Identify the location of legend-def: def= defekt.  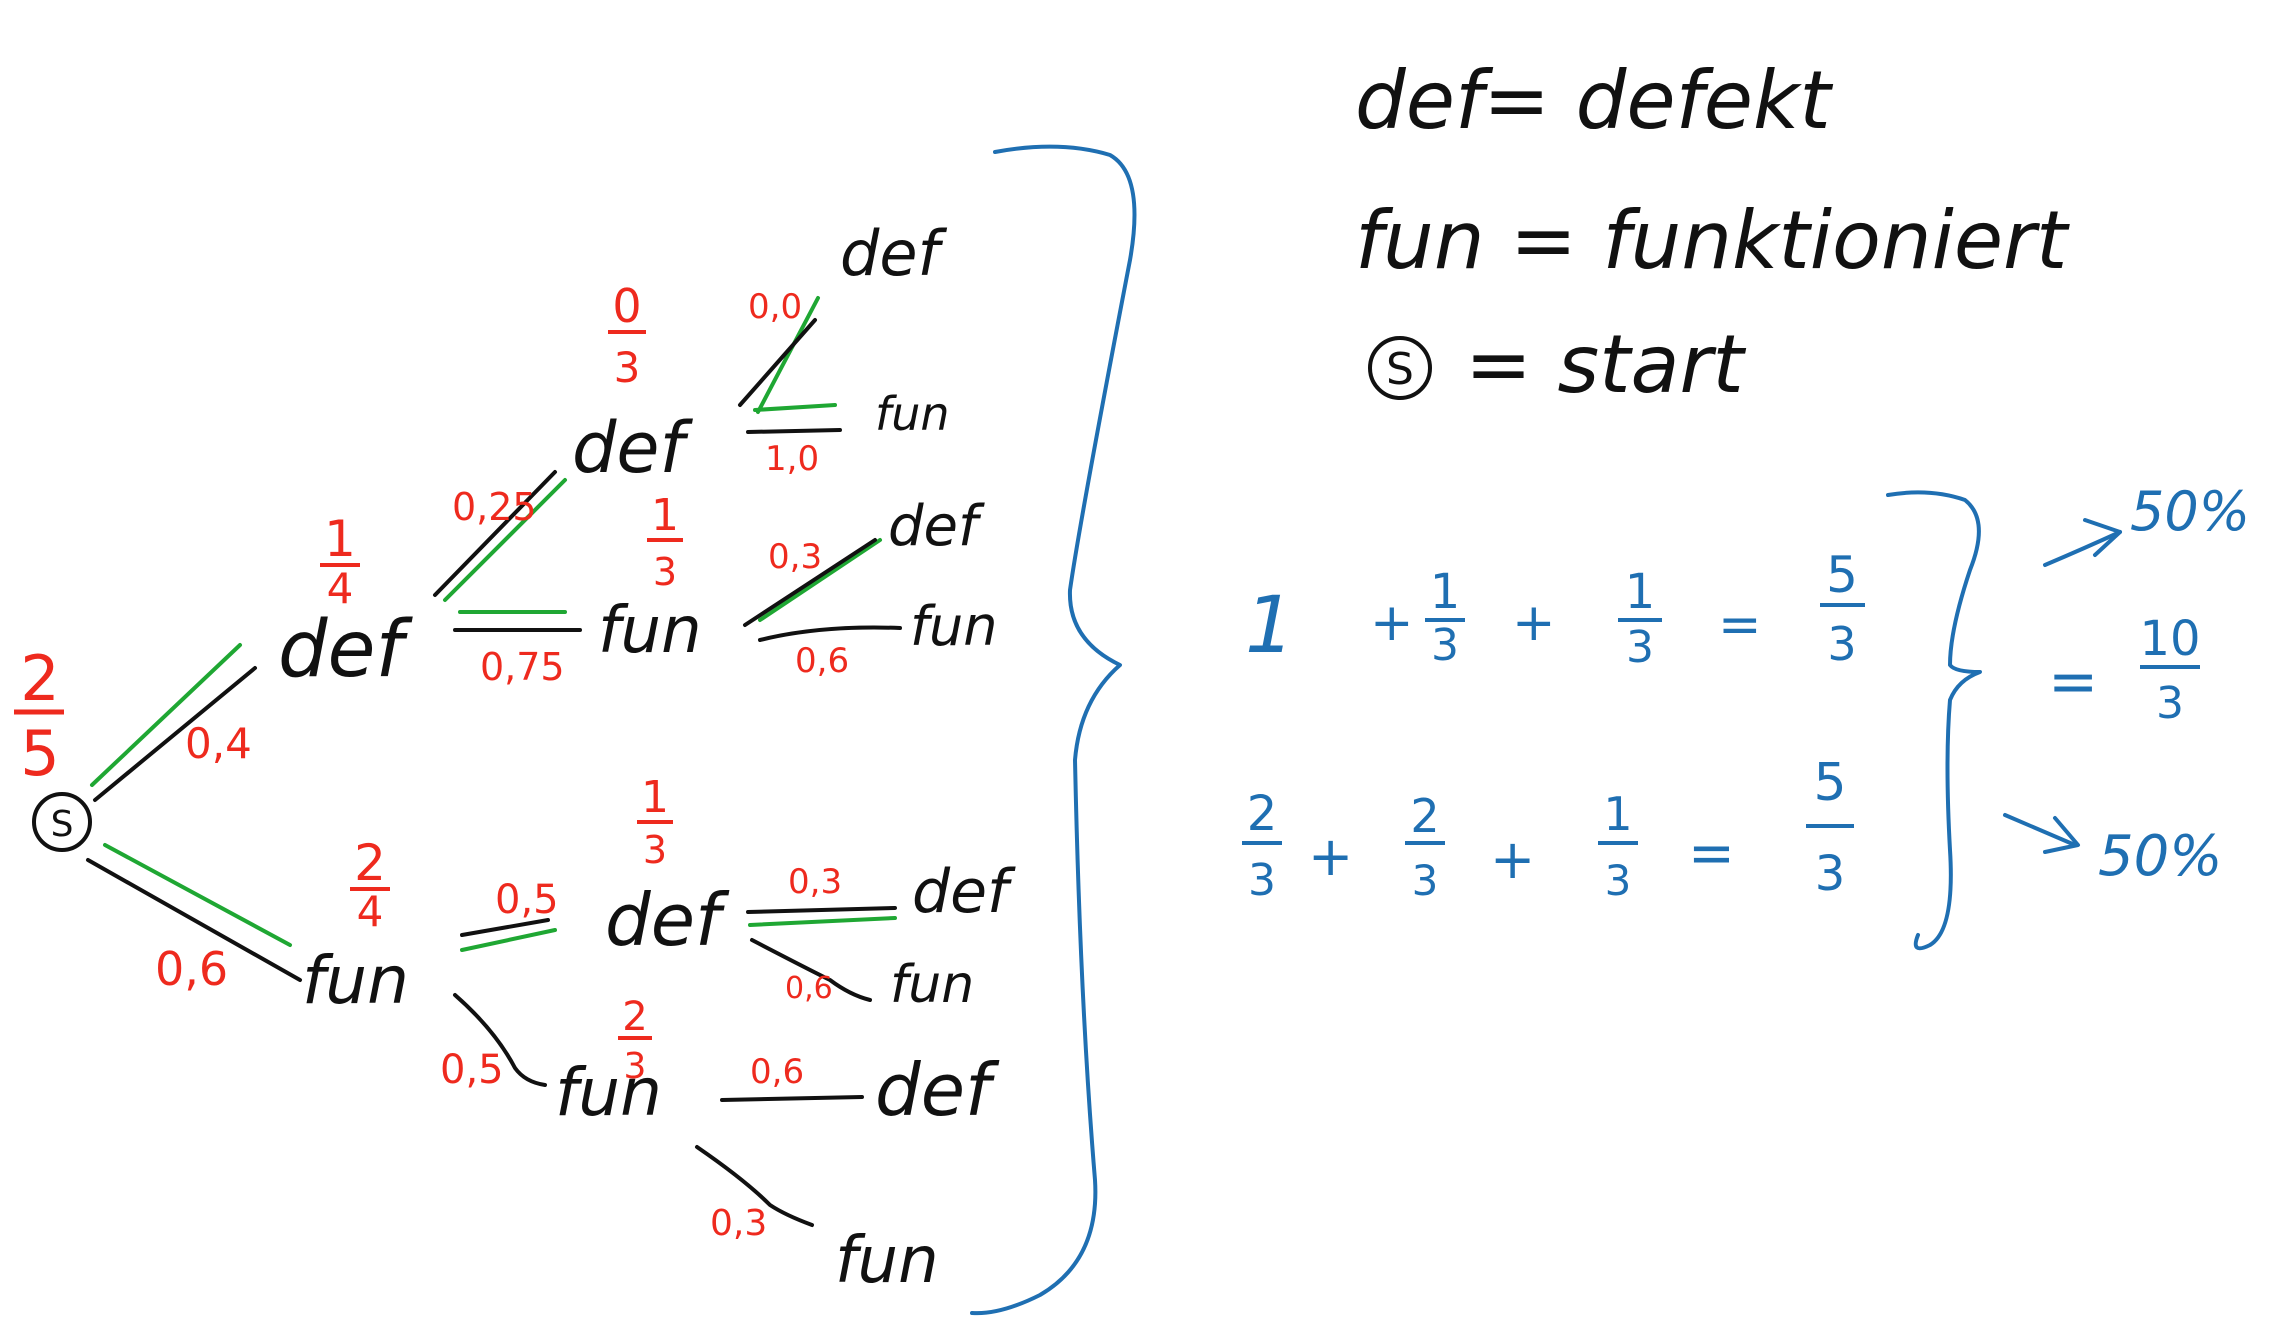
(1594, 100).